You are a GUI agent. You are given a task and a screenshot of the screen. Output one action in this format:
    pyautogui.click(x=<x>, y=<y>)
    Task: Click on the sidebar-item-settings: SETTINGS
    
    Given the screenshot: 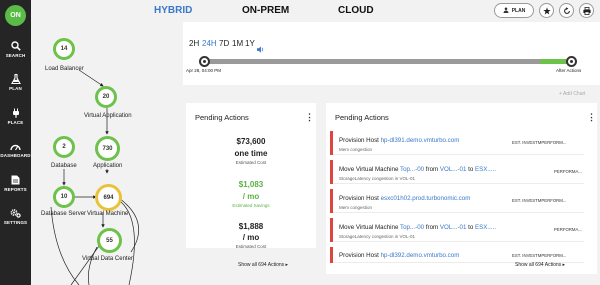 What is the action you would take?
    pyautogui.click(x=15, y=223)
    